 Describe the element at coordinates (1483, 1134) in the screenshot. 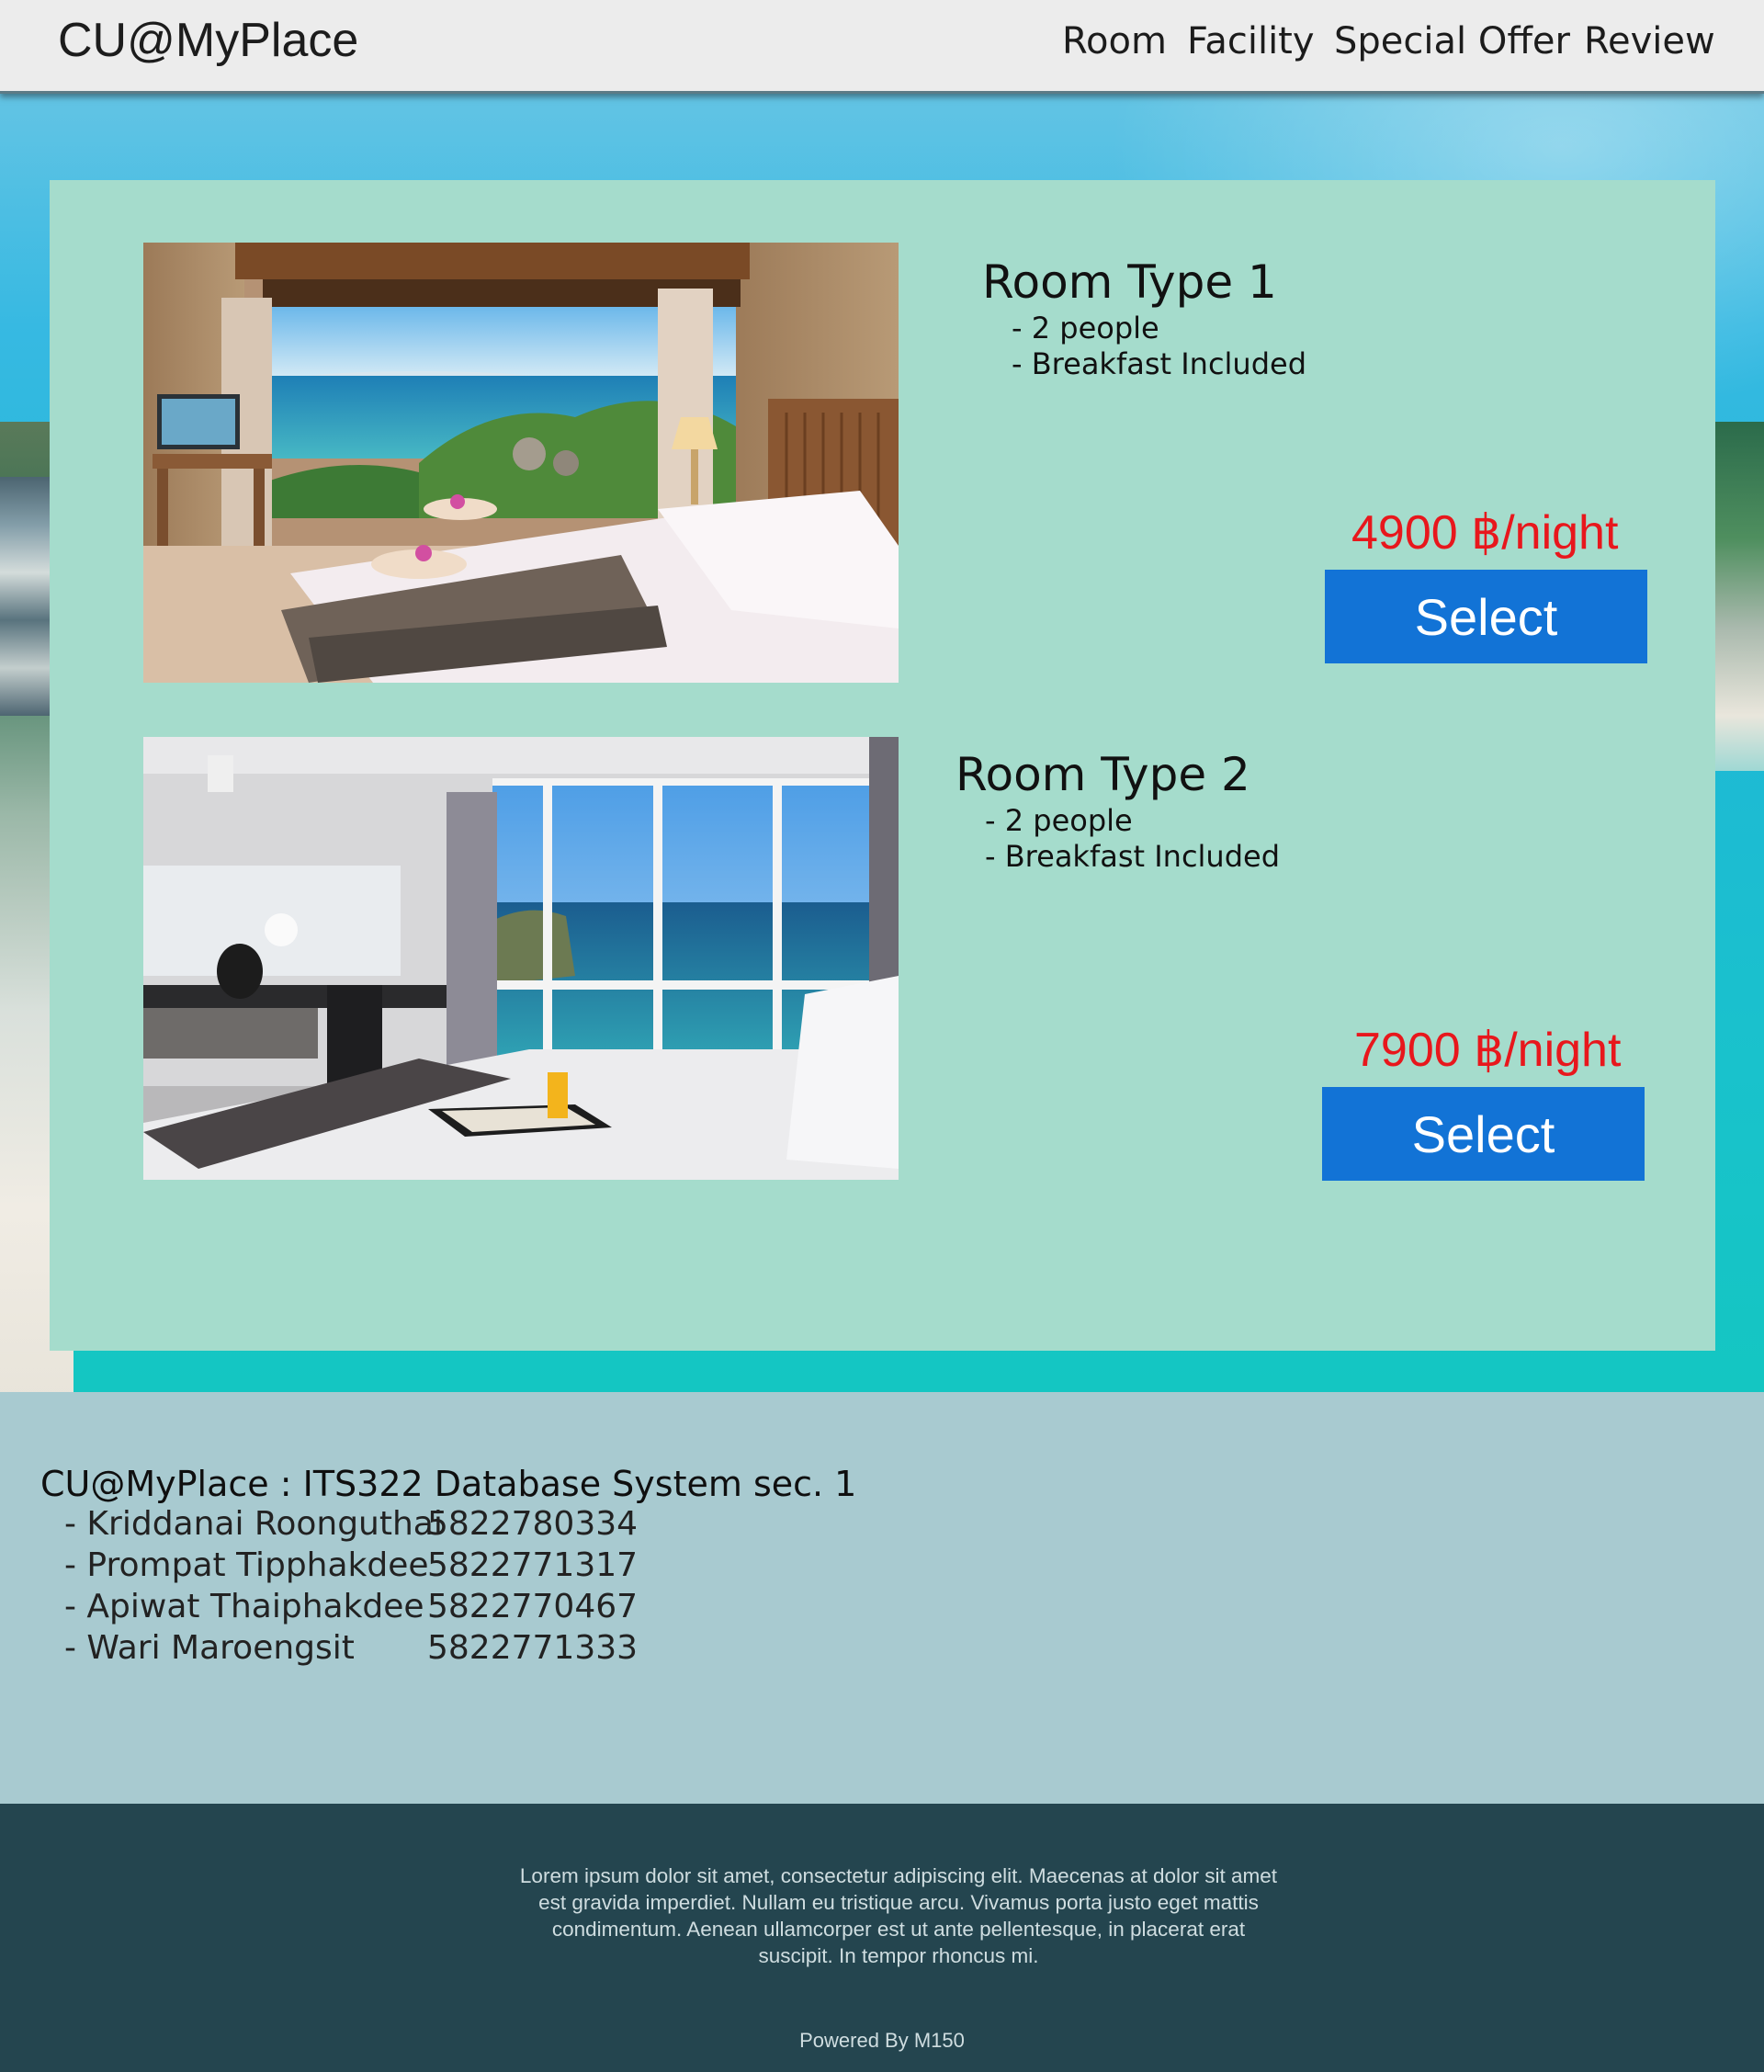

I see `room-2-select-button: Select` at that location.